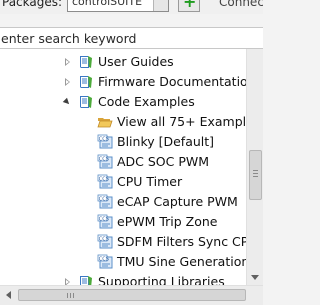  What do you see at coordinates (163, 161) in the screenshot?
I see `tree-item-label: ADC SOC PWM` at bounding box center [163, 161].